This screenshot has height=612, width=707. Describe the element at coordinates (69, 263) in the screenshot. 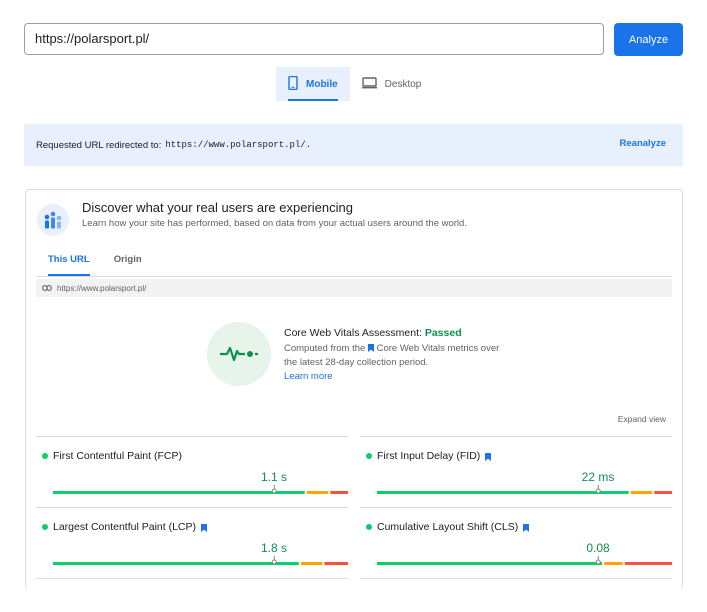

I see `tab-this-url: This URL` at that location.